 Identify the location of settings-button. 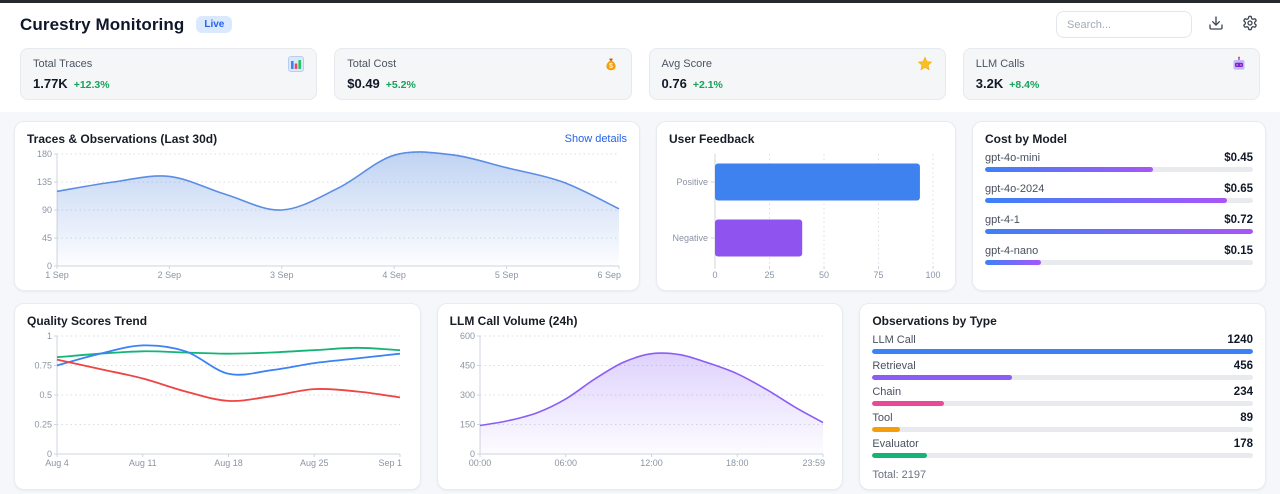
(1250, 25).